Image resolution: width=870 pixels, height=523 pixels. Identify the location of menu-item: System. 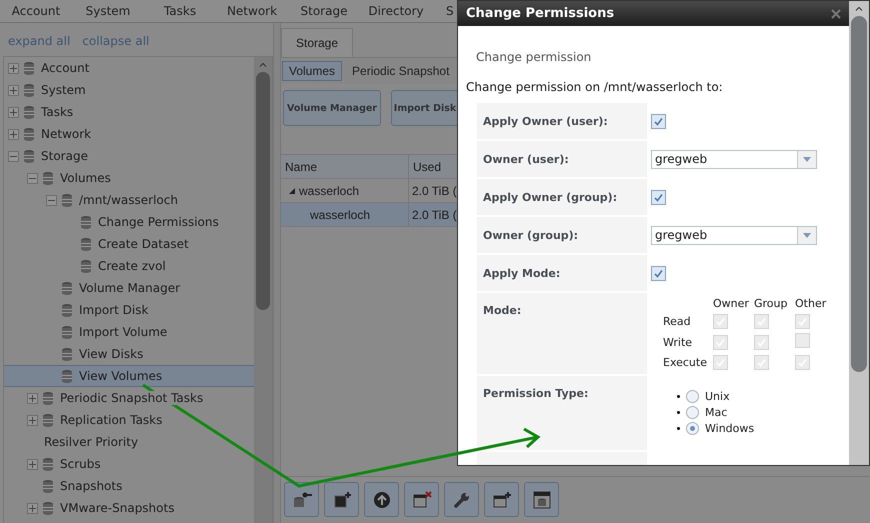
(108, 11).